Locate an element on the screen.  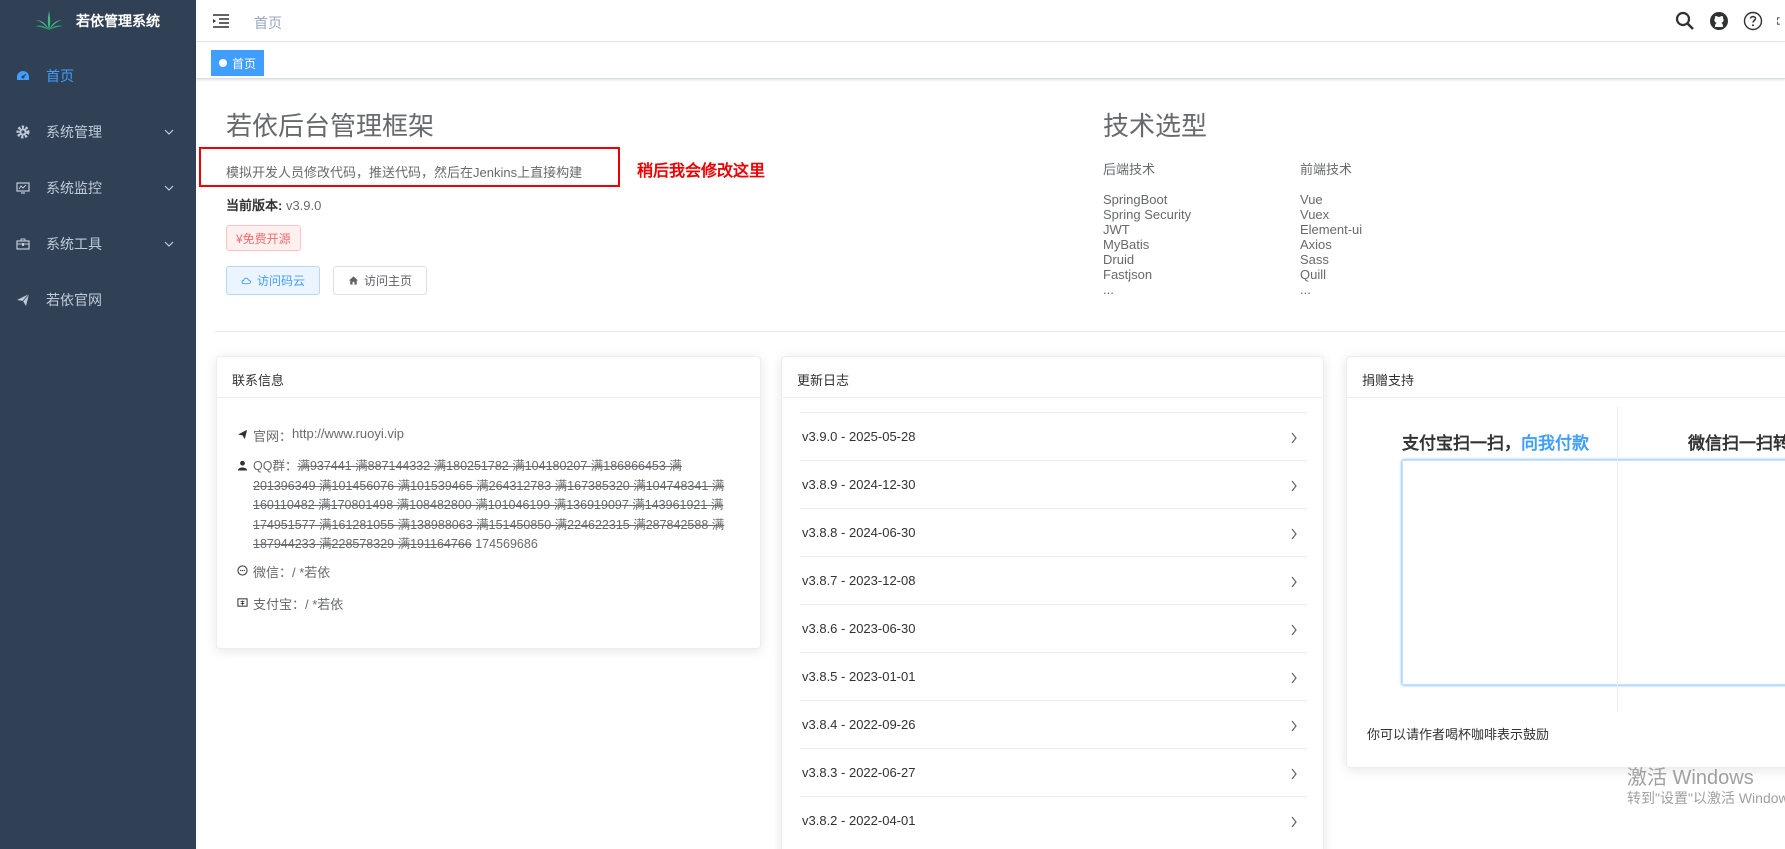
changelog-item: v3.8.7 - 2023-12-08 is located at coordinates (1054, 580).